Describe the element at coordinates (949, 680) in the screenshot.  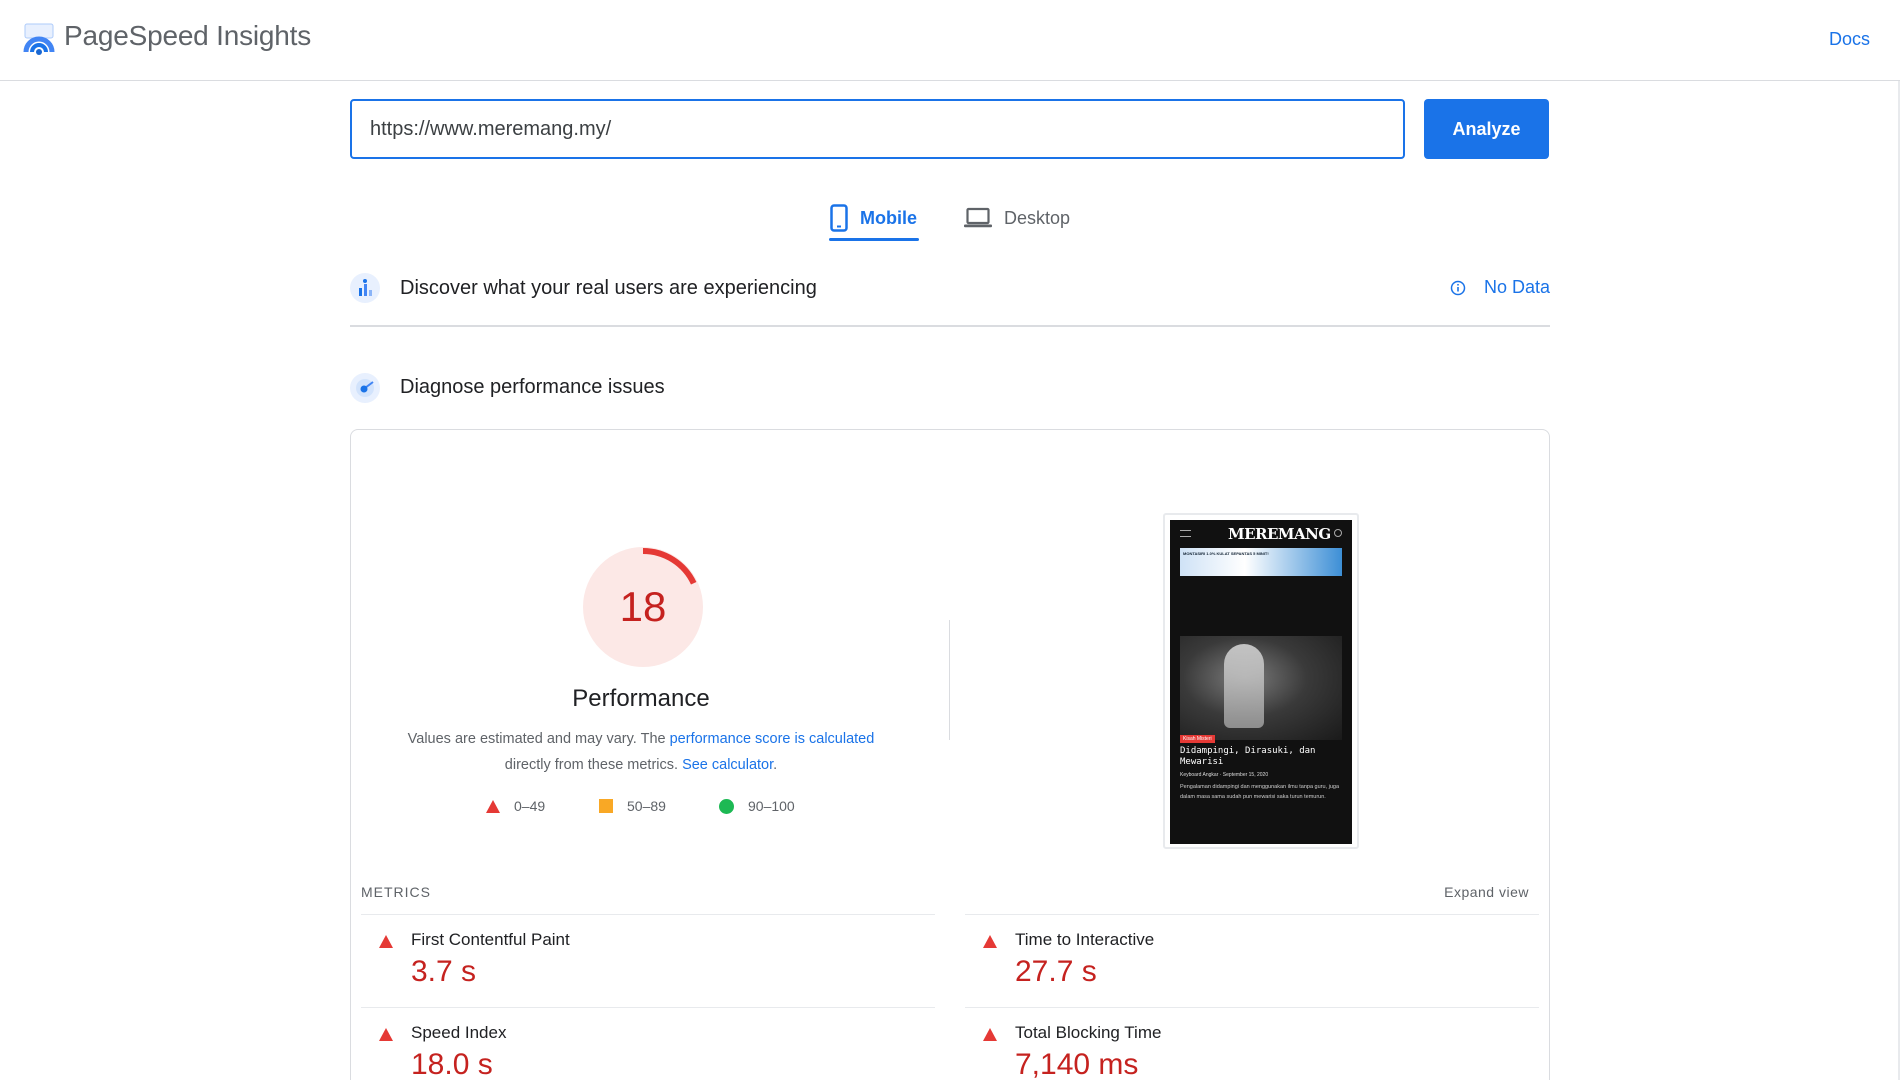
I see `vertical-divider` at that location.